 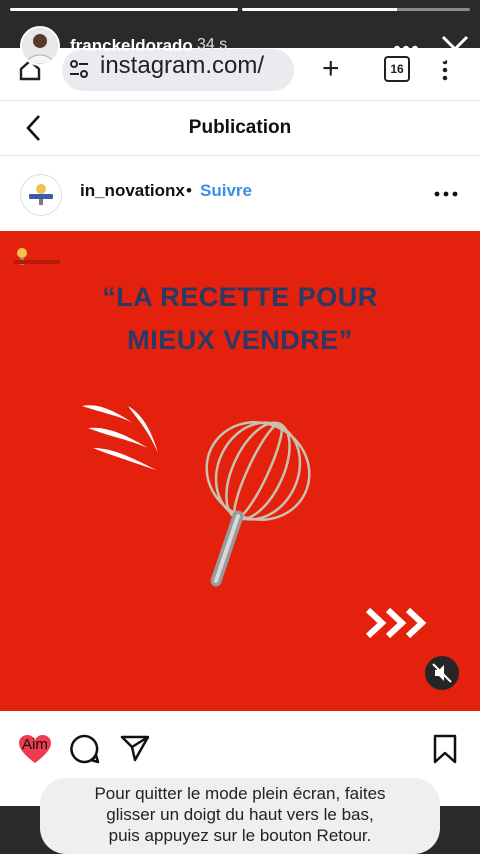 I want to click on arrows-icon, so click(x=396, y=623).